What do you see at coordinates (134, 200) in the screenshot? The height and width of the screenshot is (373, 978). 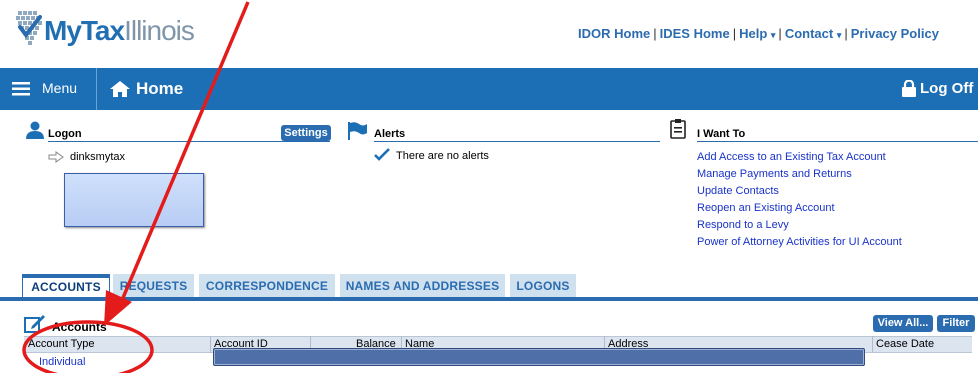 I see `redacted-box` at bounding box center [134, 200].